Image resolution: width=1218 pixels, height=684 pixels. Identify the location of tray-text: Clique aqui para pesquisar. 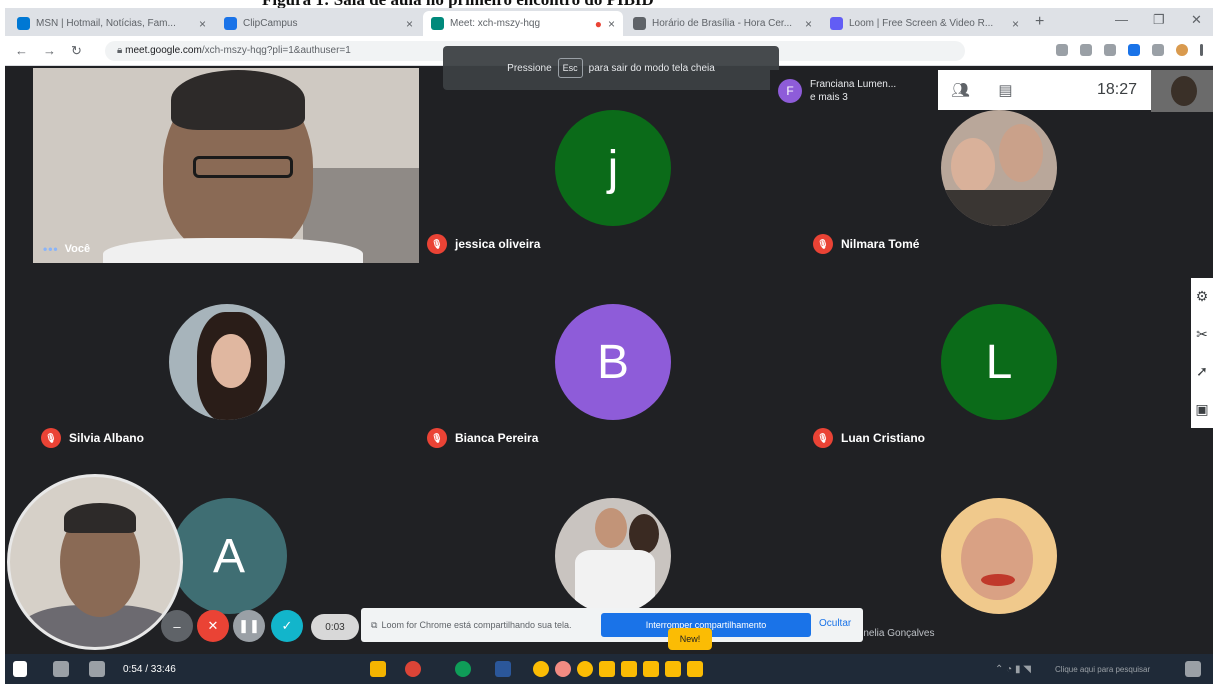
(1103, 669).